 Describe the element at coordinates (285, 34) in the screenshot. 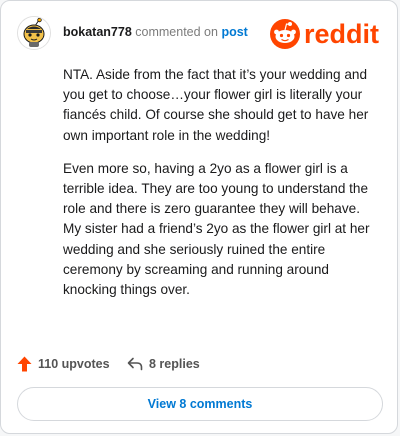

I see `snoo-logo-icon` at that location.